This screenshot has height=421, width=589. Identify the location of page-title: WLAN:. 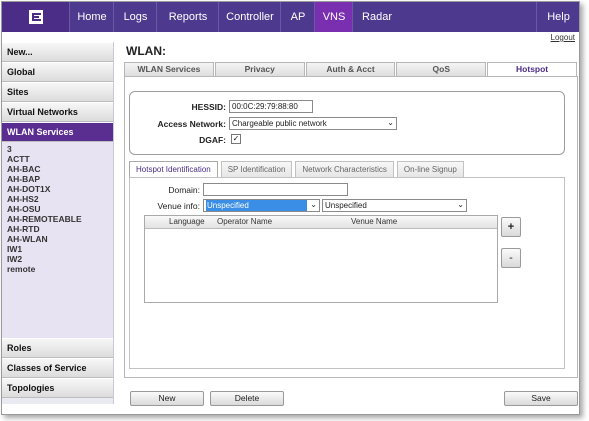
(146, 51).